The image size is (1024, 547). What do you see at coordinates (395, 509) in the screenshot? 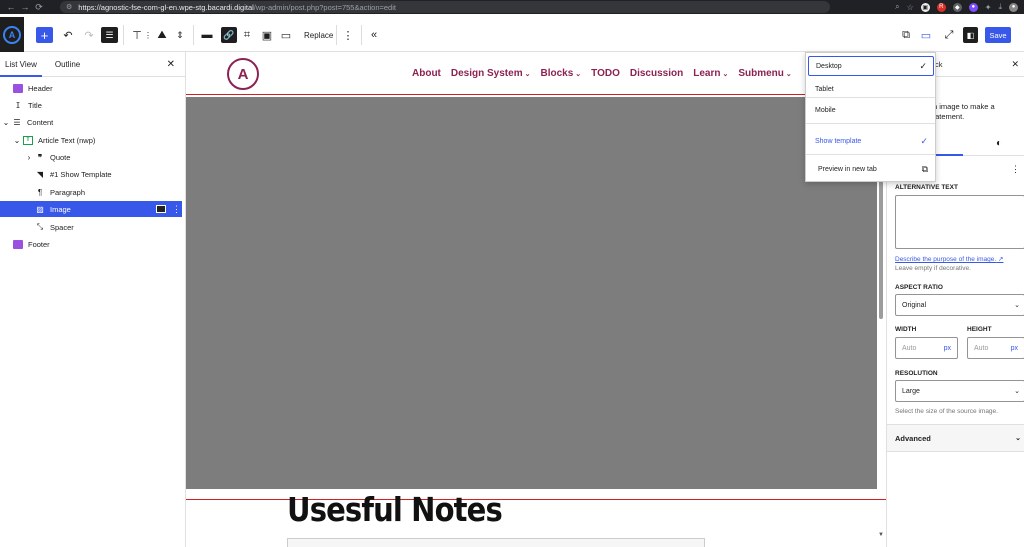
I see `page-heading: Usesful Notes` at bounding box center [395, 509].